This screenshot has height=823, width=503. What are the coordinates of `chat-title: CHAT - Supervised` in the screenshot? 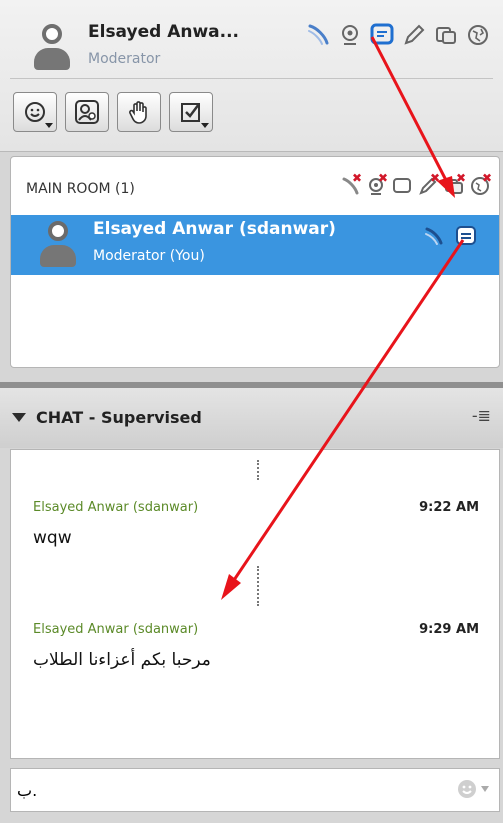 It's located at (119, 417).